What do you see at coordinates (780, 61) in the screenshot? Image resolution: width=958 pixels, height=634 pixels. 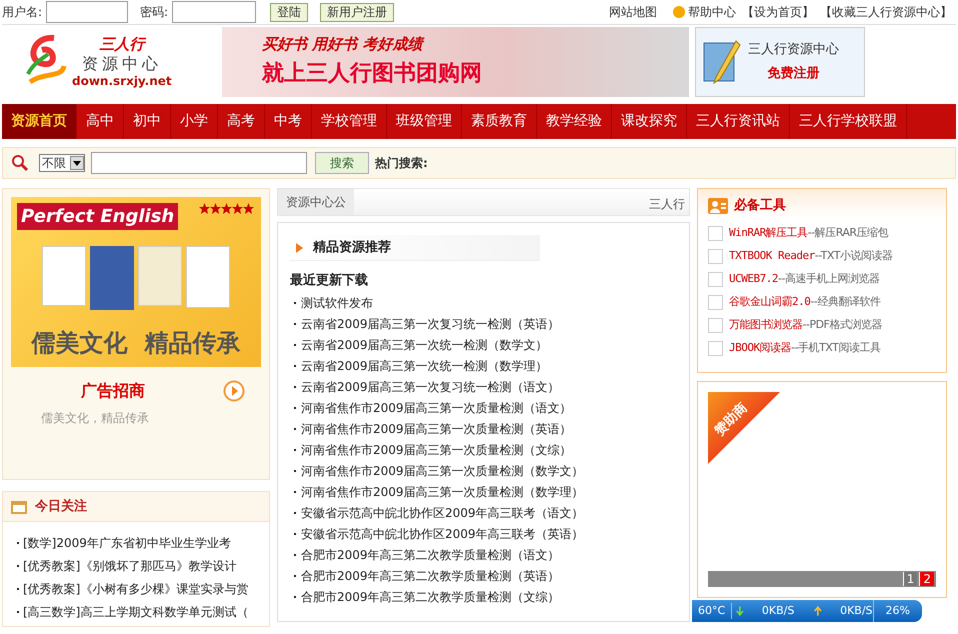 I see `register-banner: 三人行资源中心 免费注册` at bounding box center [780, 61].